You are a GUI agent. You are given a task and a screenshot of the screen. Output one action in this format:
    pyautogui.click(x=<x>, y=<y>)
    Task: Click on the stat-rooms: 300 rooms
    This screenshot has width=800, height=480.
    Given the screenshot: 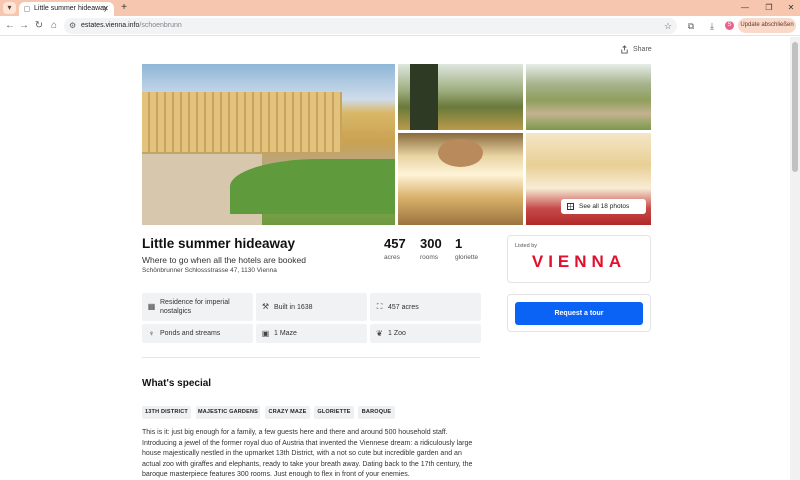 What is the action you would take?
    pyautogui.click(x=431, y=249)
    